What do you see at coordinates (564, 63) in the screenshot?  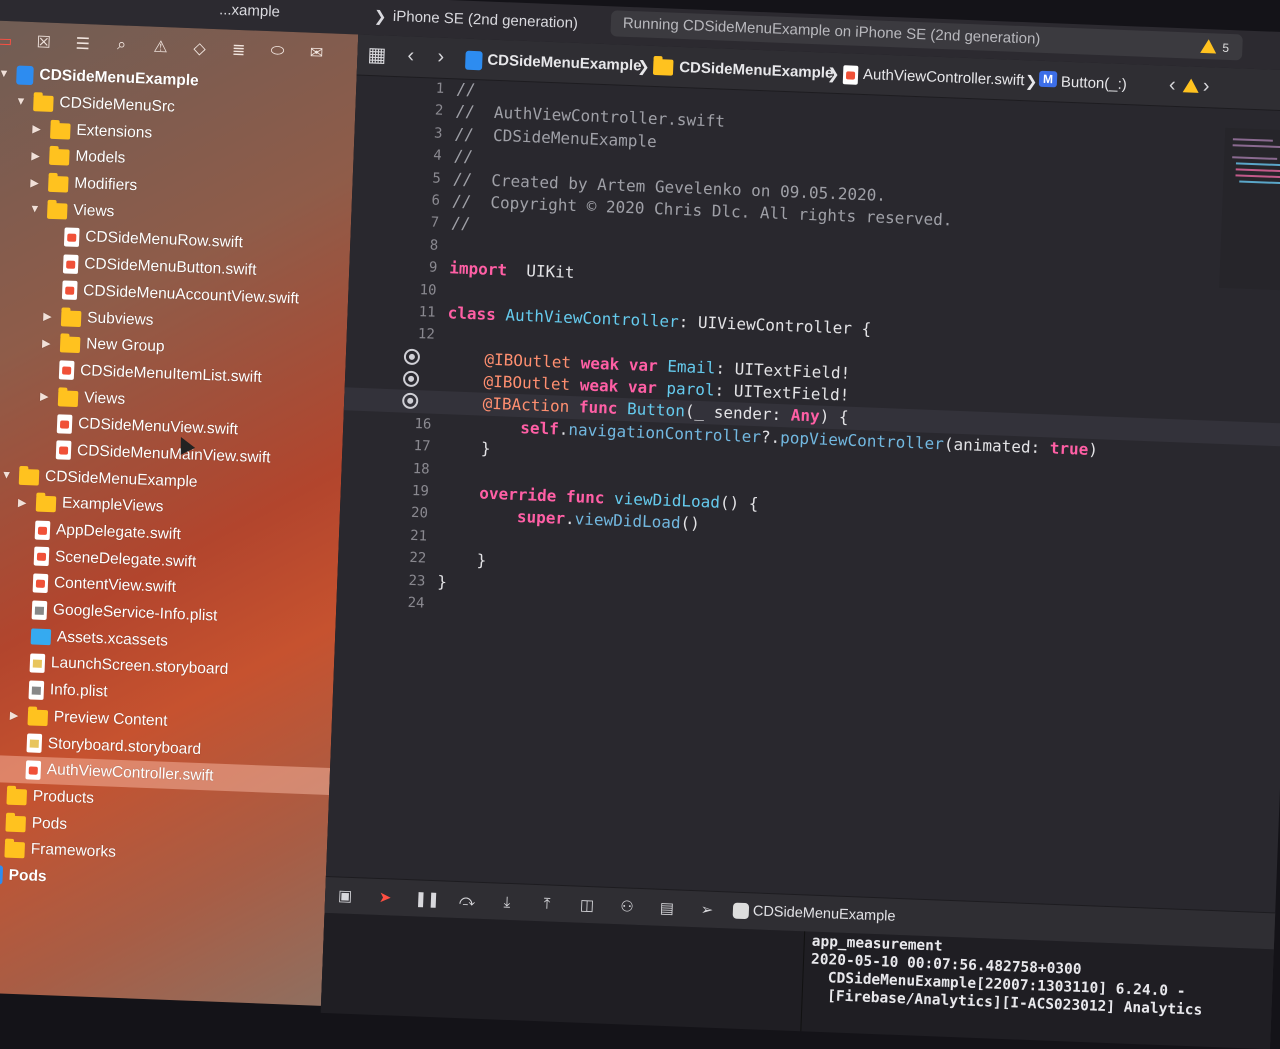 I see `jumpbar-project: CDSideMenuExample` at bounding box center [564, 63].